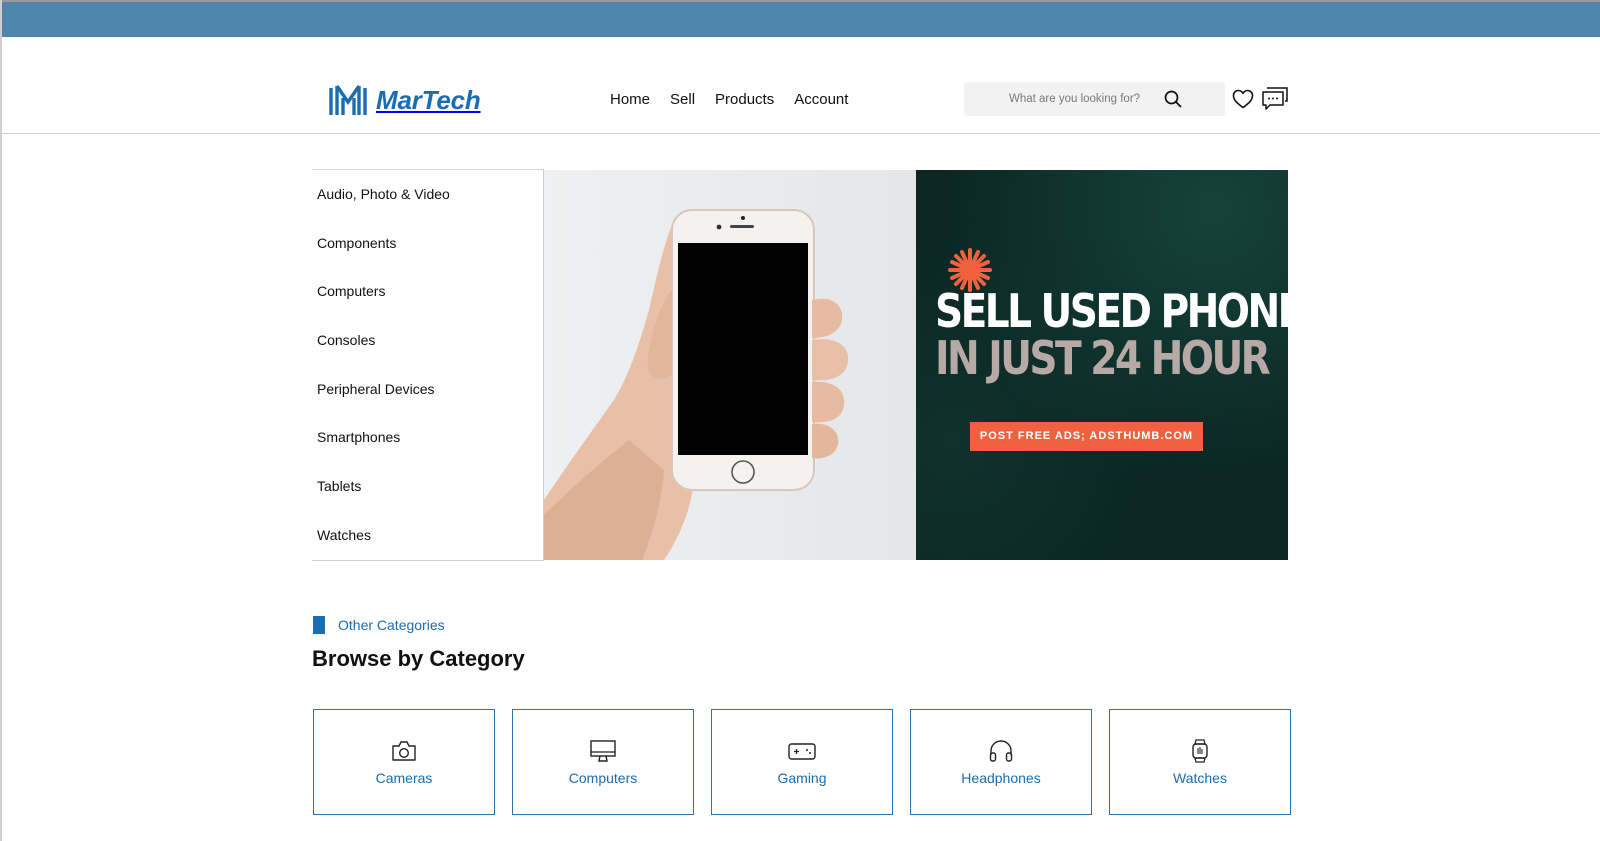 The width and height of the screenshot is (1600, 841). What do you see at coordinates (1086, 436) in the screenshot?
I see `banner-cta-button: POST FREE ADS; ADSTHUMB.COM` at bounding box center [1086, 436].